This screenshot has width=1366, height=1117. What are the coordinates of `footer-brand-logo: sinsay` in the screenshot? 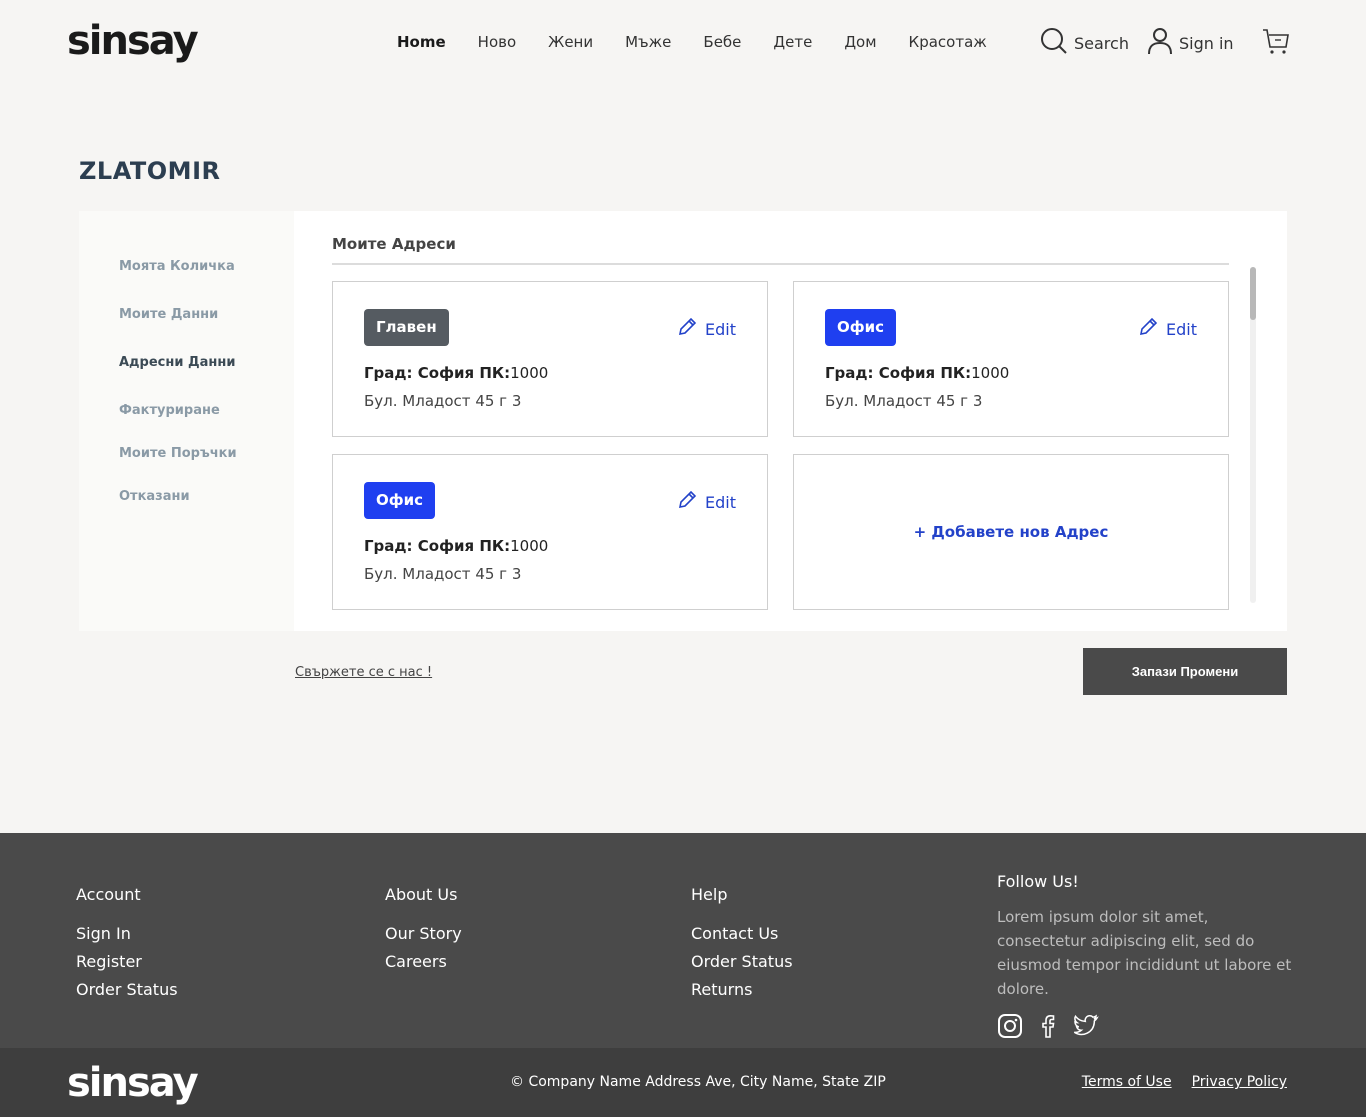 It's located at (133, 1083).